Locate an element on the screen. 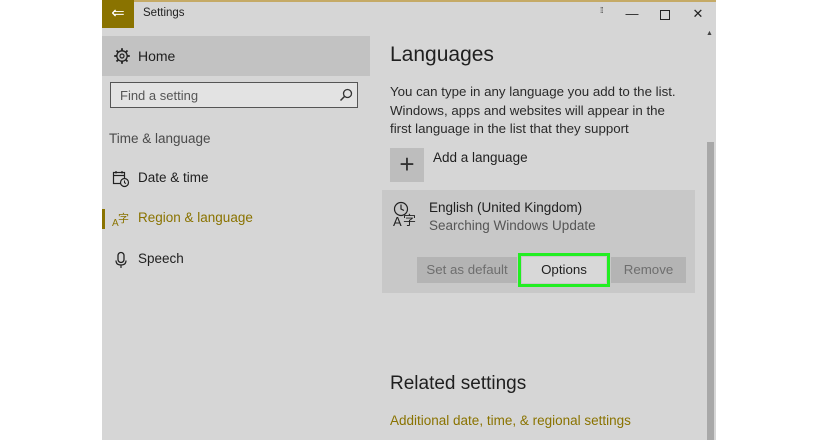 The image size is (818, 440). add-tile: + is located at coordinates (407, 165).